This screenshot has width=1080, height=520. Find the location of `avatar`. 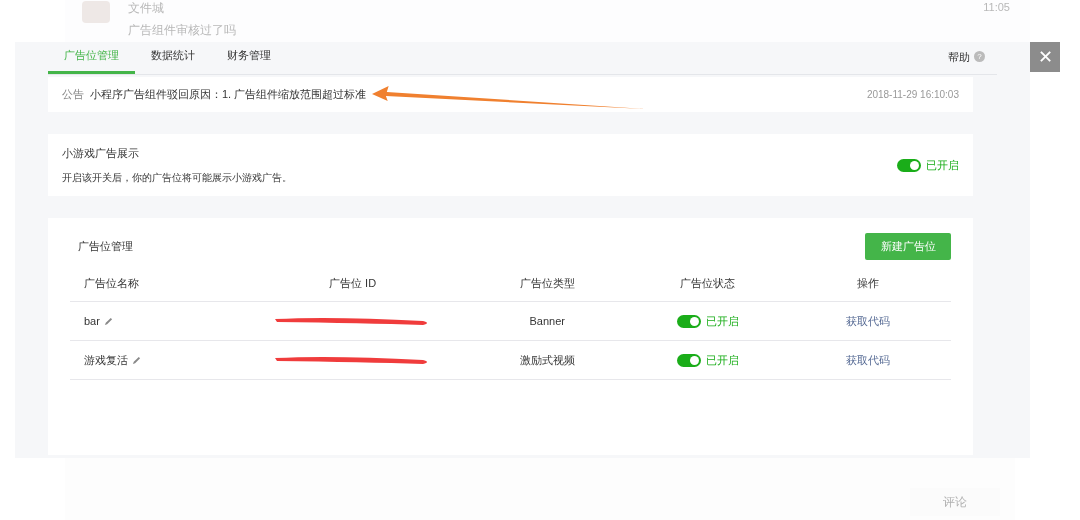

avatar is located at coordinates (96, 12).